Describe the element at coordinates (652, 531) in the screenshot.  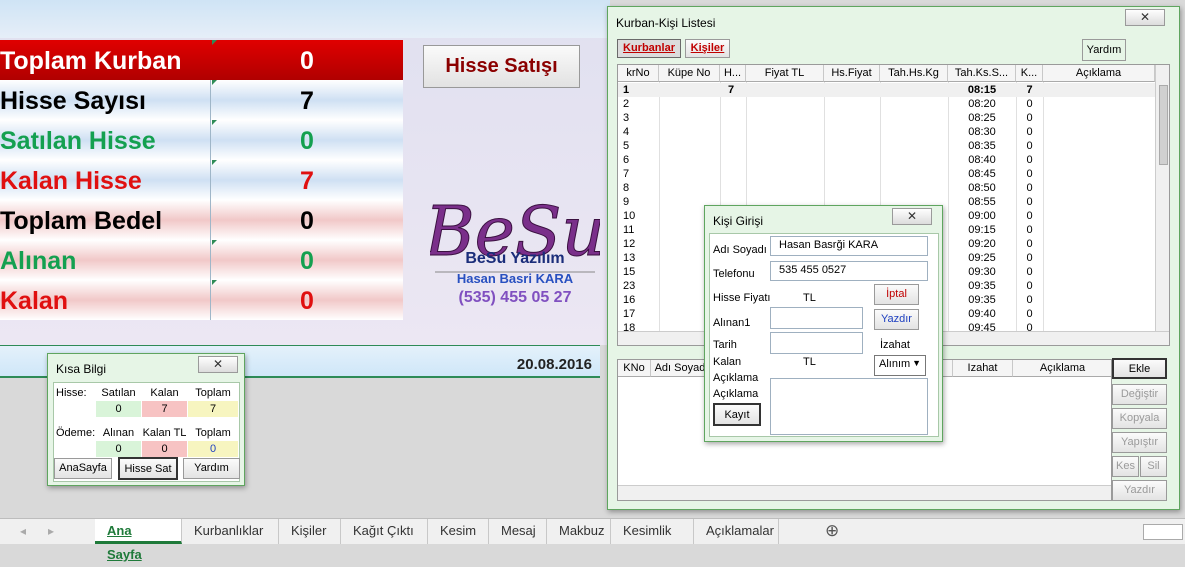
I see `sheet-tab: Kesimlik` at that location.